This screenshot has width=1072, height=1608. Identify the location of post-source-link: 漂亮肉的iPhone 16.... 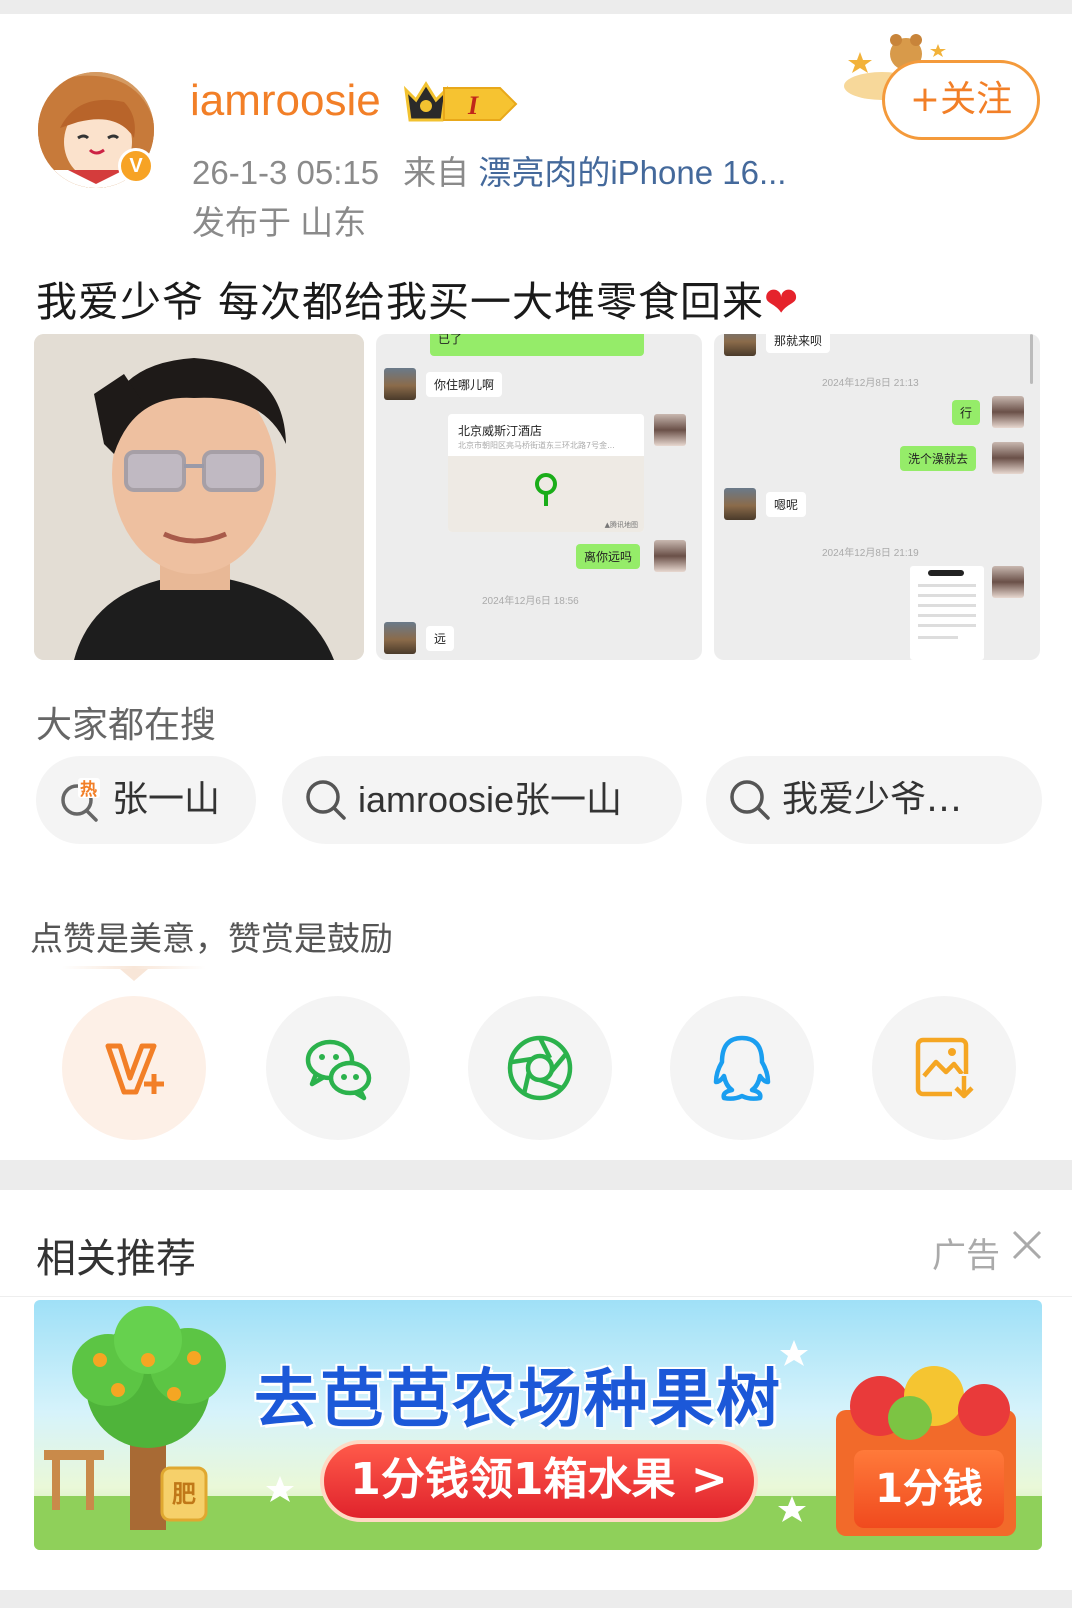
(632, 172).